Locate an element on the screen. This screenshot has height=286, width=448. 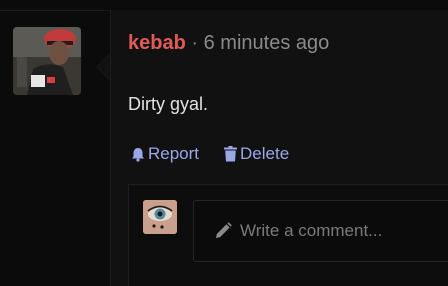
bell-icon is located at coordinates (138, 154).